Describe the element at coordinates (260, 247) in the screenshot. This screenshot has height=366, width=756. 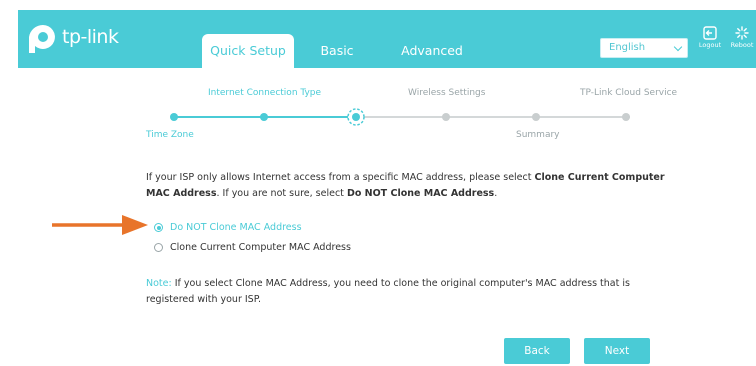
I see `radio-label-clone-current: Clone Current Computer MAC Address` at that location.